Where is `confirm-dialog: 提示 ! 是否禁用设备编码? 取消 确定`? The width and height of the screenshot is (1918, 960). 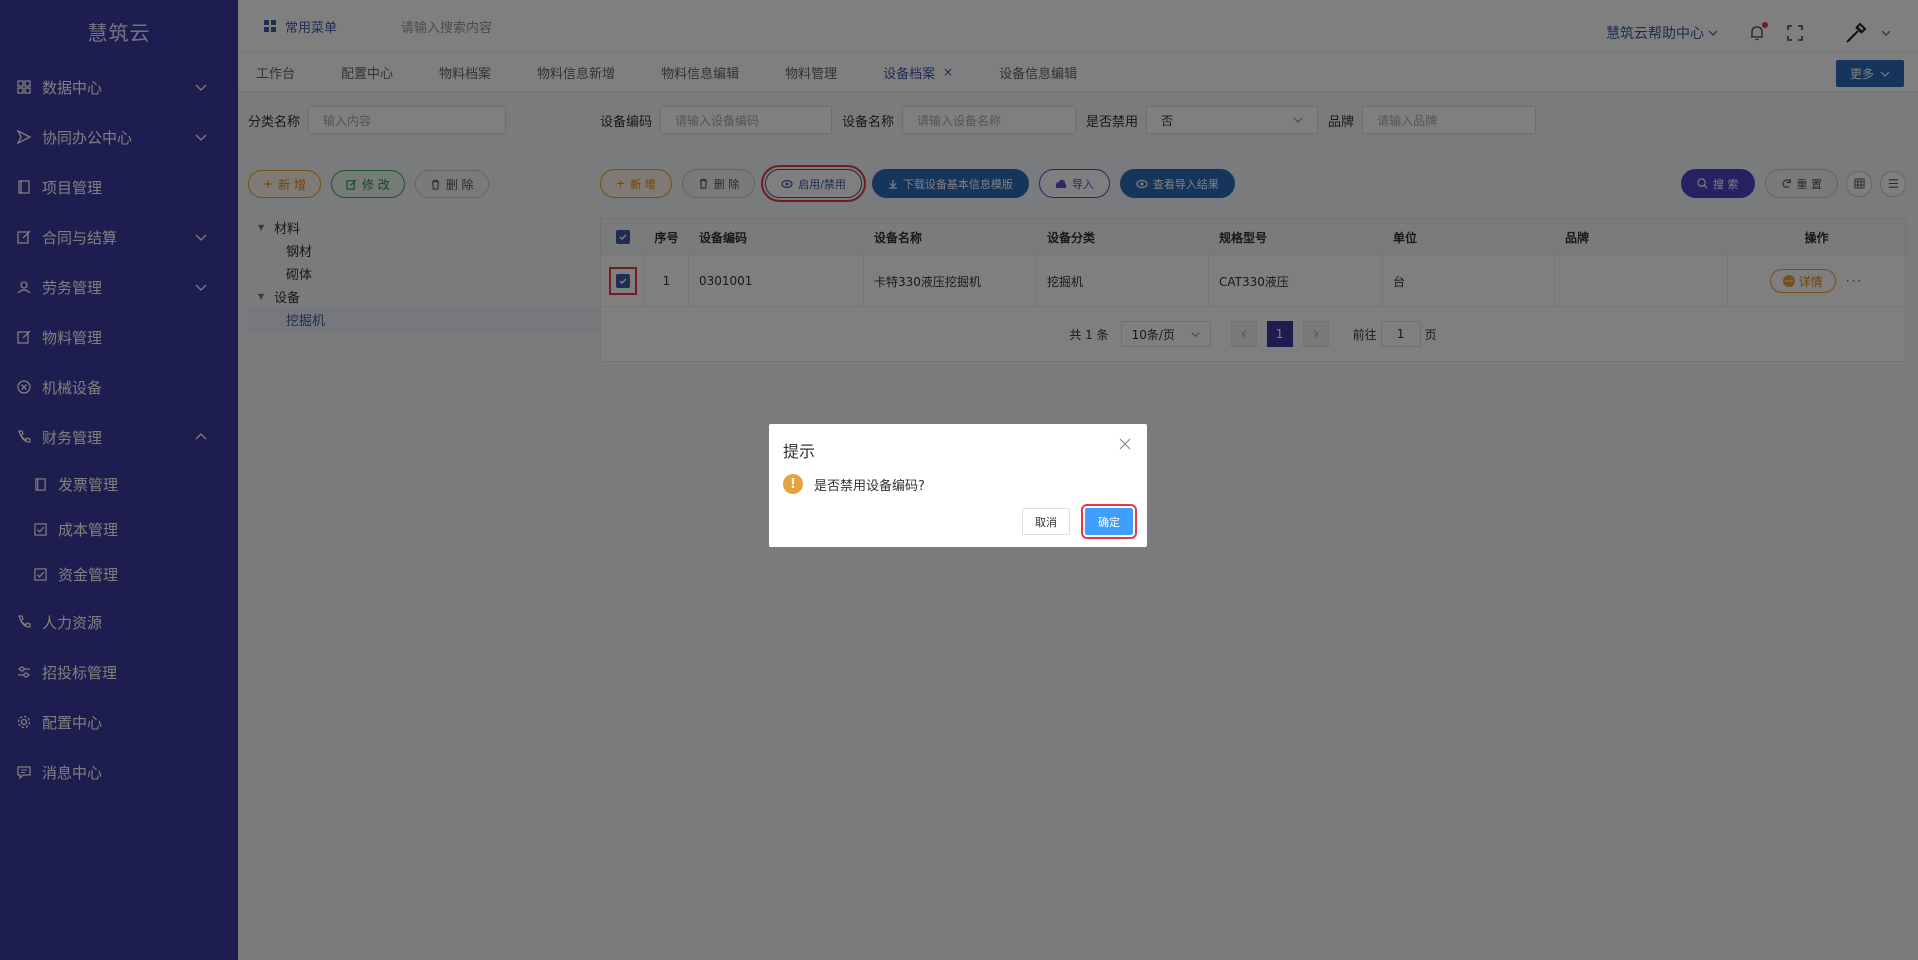 confirm-dialog: 提示 ! 是否禁用设备编码? 取消 确定 is located at coordinates (958, 485).